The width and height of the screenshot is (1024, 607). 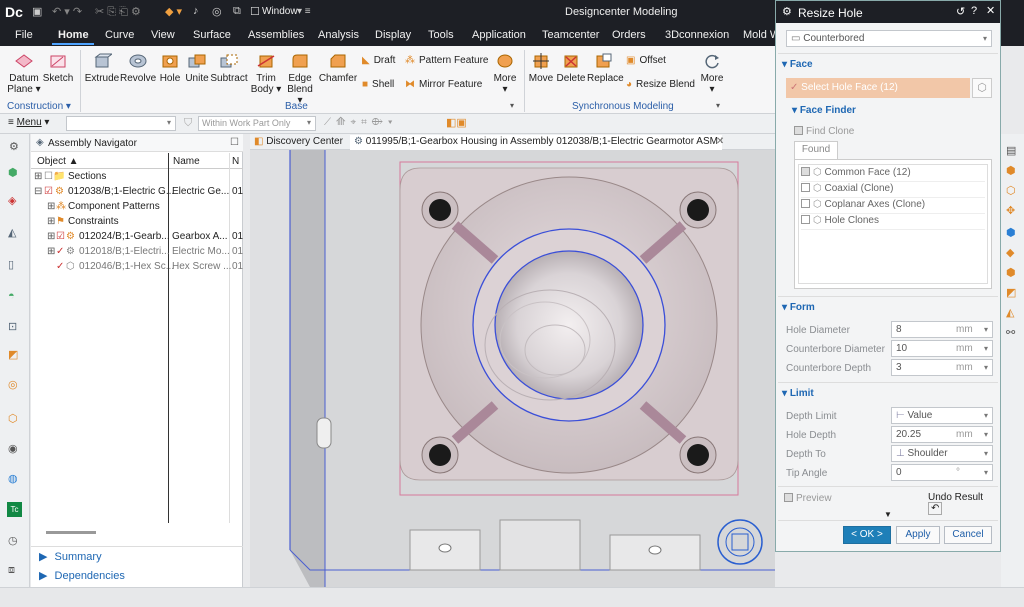 I want to click on menu-teamcenter: Teamcenter, so click(x=570, y=35).